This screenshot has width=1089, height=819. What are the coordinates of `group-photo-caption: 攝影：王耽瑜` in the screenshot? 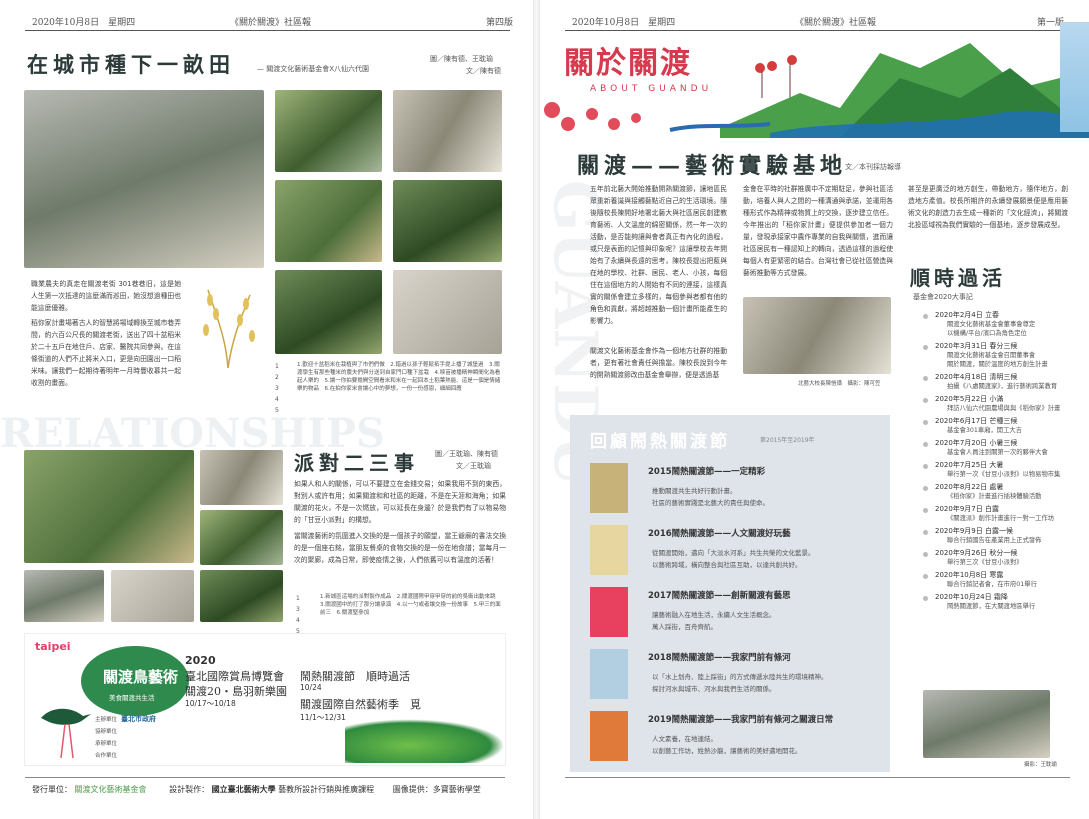 It's located at (1041, 765).